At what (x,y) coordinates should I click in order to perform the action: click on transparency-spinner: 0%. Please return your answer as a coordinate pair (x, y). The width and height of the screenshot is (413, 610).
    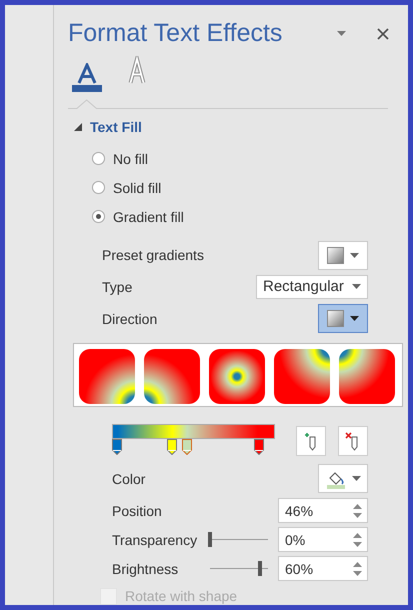
    Looking at the image, I should click on (323, 539).